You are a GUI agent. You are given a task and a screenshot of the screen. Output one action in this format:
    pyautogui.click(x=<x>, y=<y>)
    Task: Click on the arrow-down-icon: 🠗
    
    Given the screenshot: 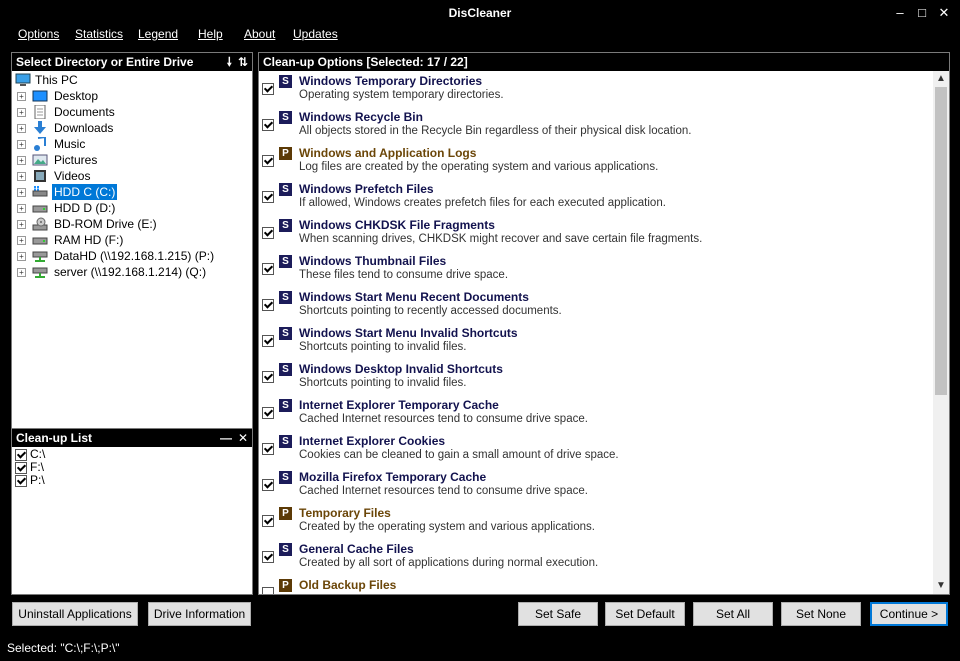 What is the action you would take?
    pyautogui.click(x=229, y=62)
    